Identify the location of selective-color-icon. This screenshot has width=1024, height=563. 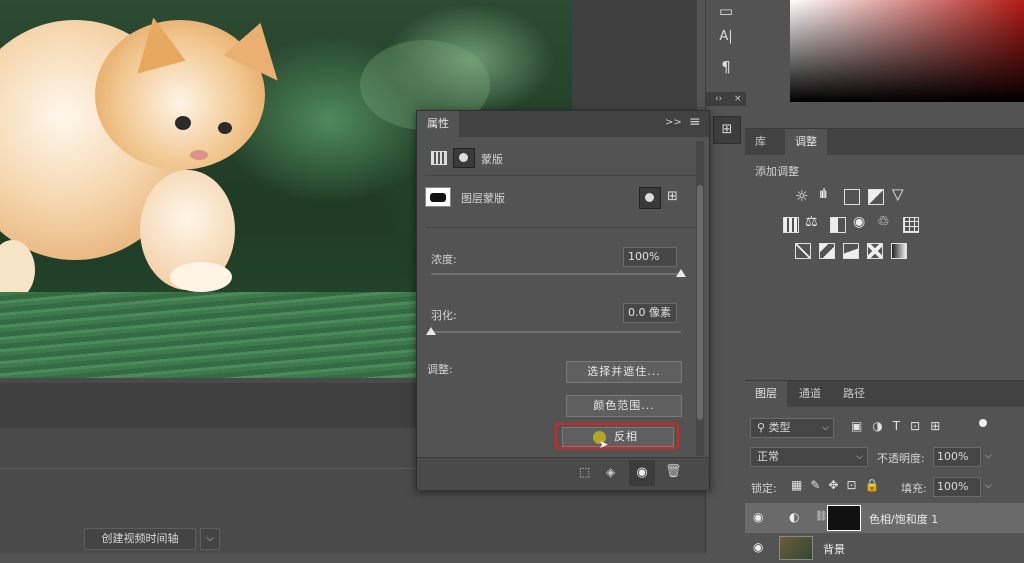
(875, 251).